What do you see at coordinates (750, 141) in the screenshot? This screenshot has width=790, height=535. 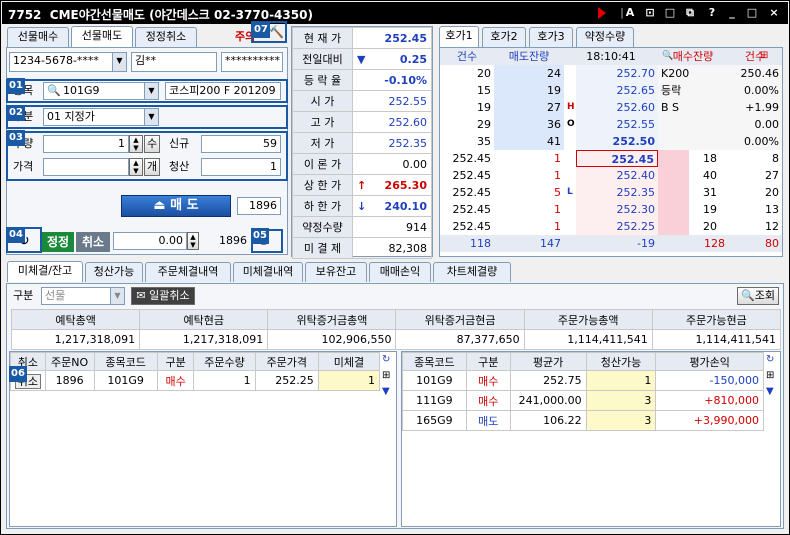 I see `side-info-value: 0.00%` at bounding box center [750, 141].